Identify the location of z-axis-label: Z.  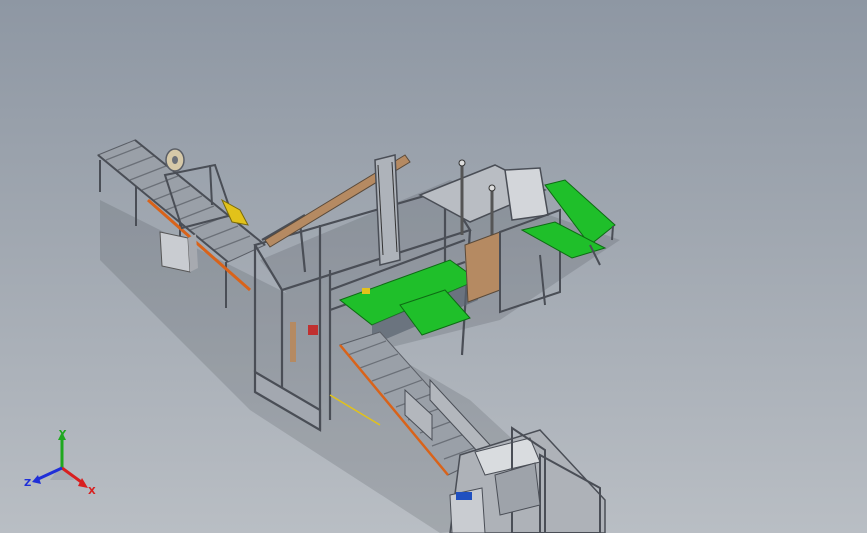
(27, 483).